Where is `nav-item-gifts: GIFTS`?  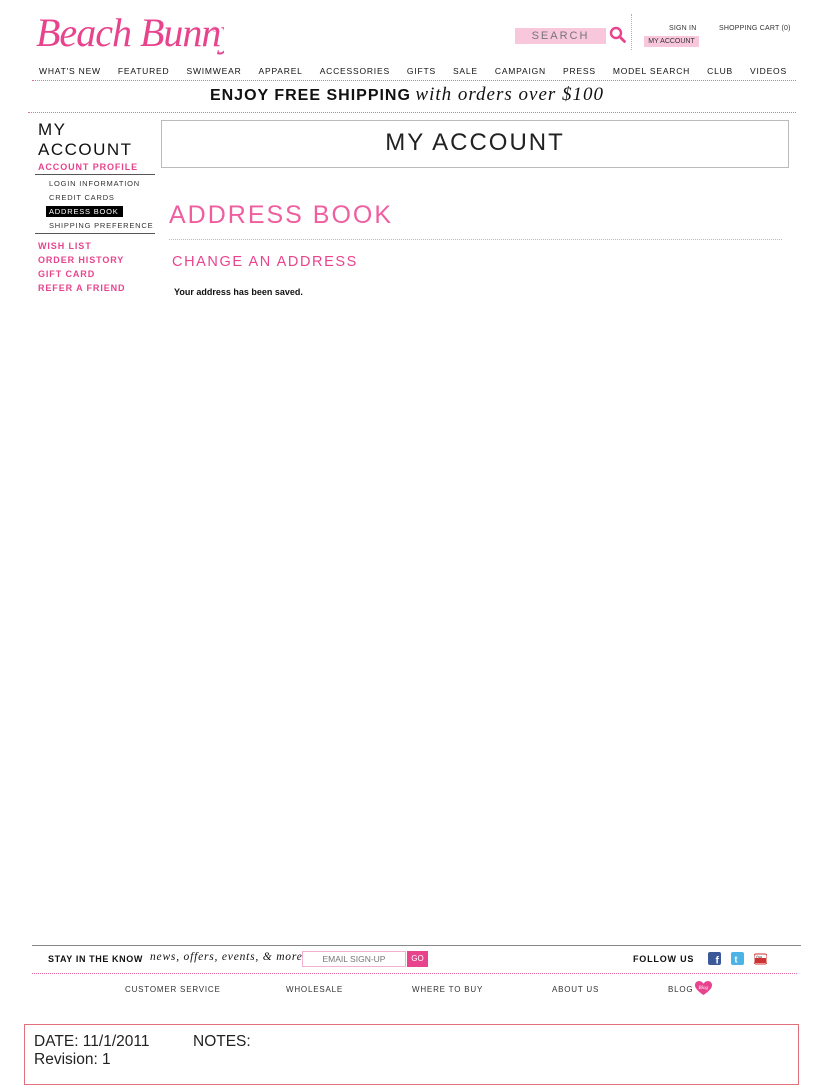 nav-item-gifts: GIFTS is located at coordinates (421, 71).